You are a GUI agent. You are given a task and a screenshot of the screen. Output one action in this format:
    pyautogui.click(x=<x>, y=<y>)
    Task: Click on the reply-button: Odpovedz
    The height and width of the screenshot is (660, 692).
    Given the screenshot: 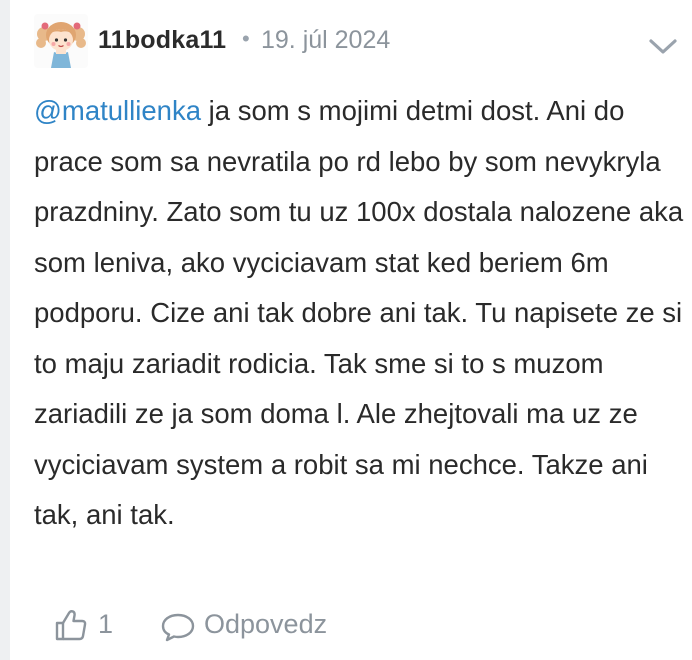 What is the action you would take?
    pyautogui.click(x=260, y=627)
    